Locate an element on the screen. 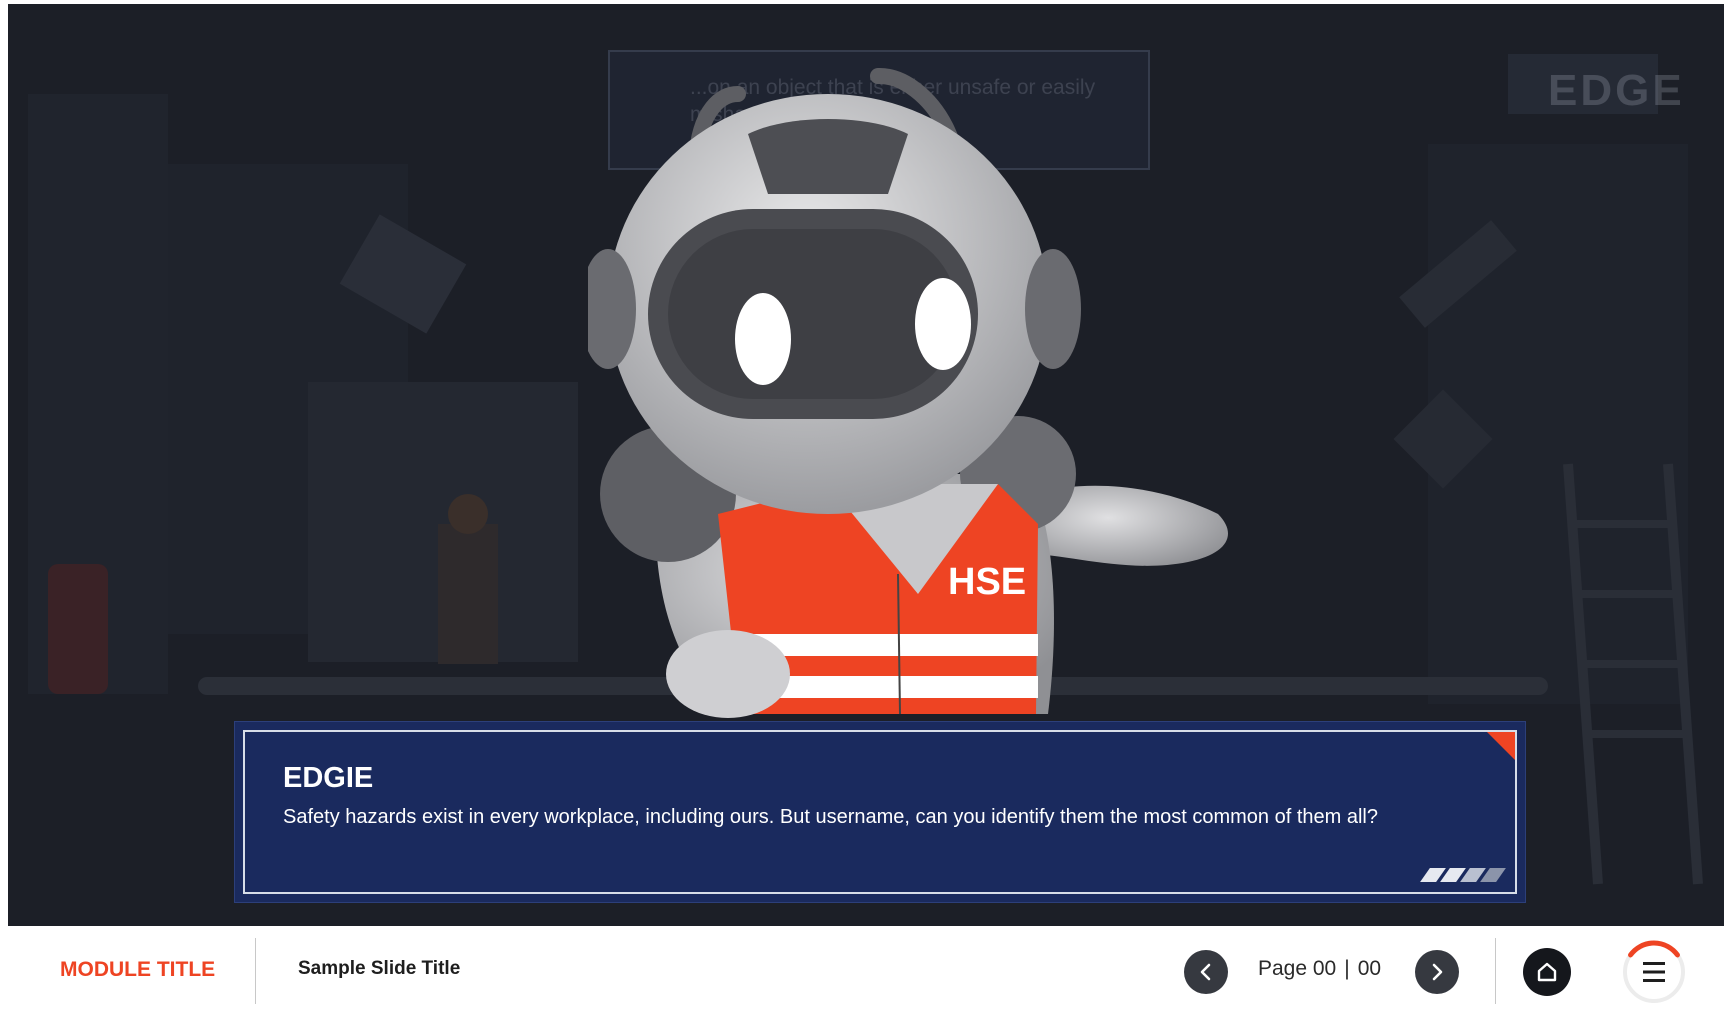 The width and height of the screenshot is (1724, 1016). next-page-button is located at coordinates (1437, 972).